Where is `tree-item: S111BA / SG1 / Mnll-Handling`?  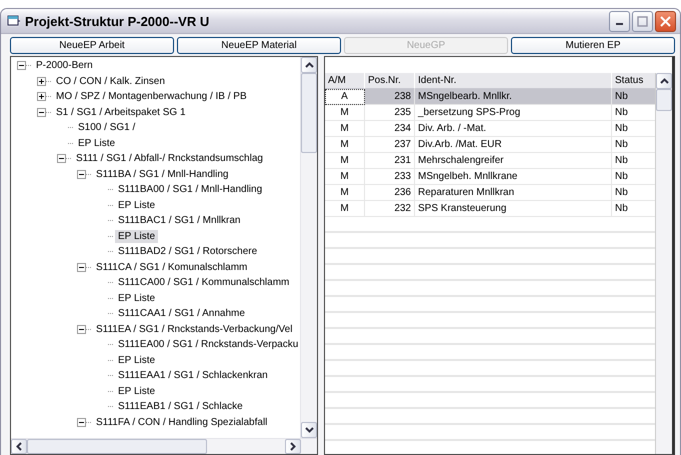 tree-item: S111BA / SG1 / Mnll-Handling is located at coordinates (162, 174).